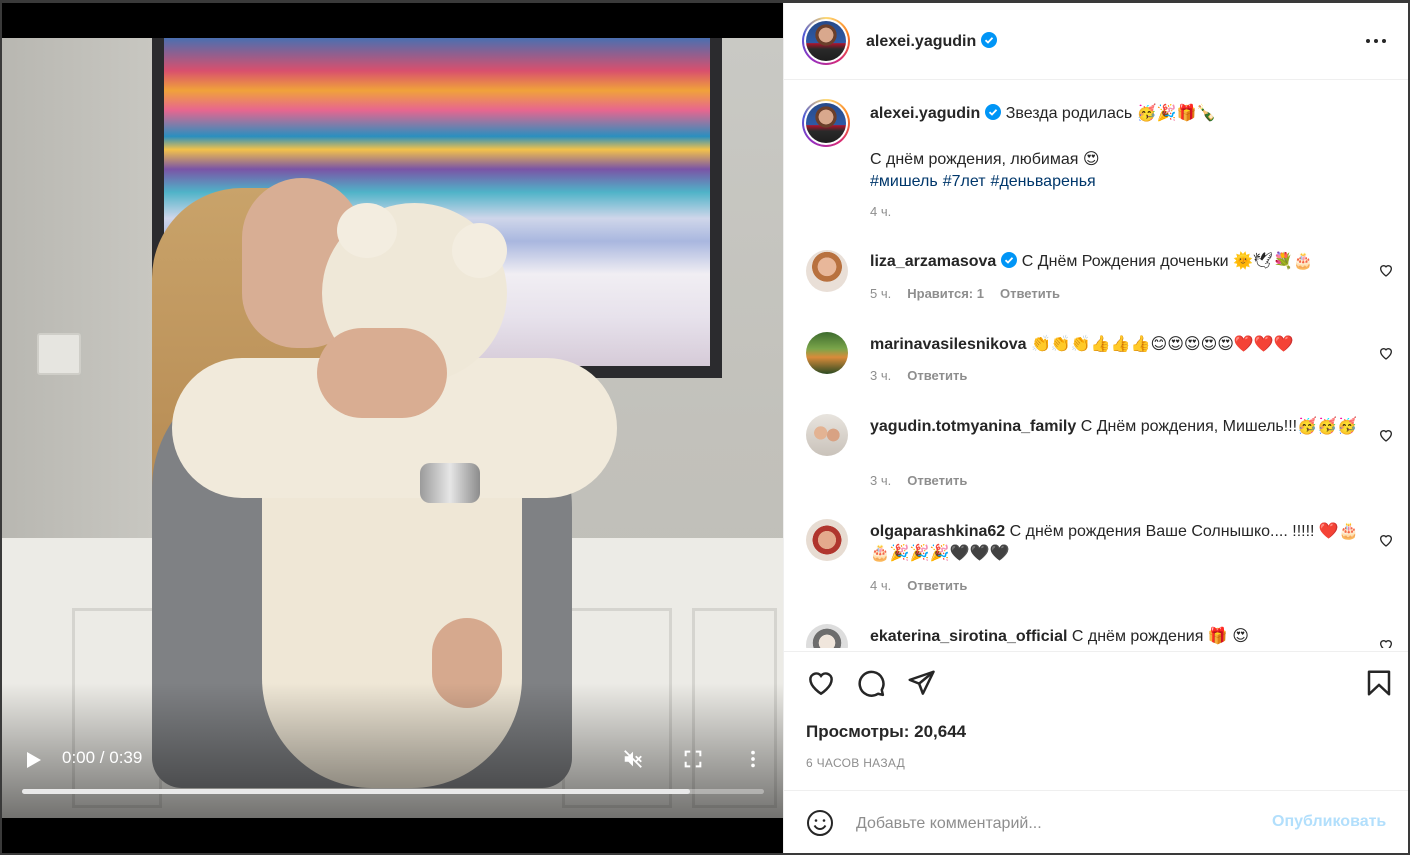 The width and height of the screenshot is (1410, 855). Describe the element at coordinates (856, 763) in the screenshot. I see `post-time: 6 ЧАСОВ НАЗАД` at that location.